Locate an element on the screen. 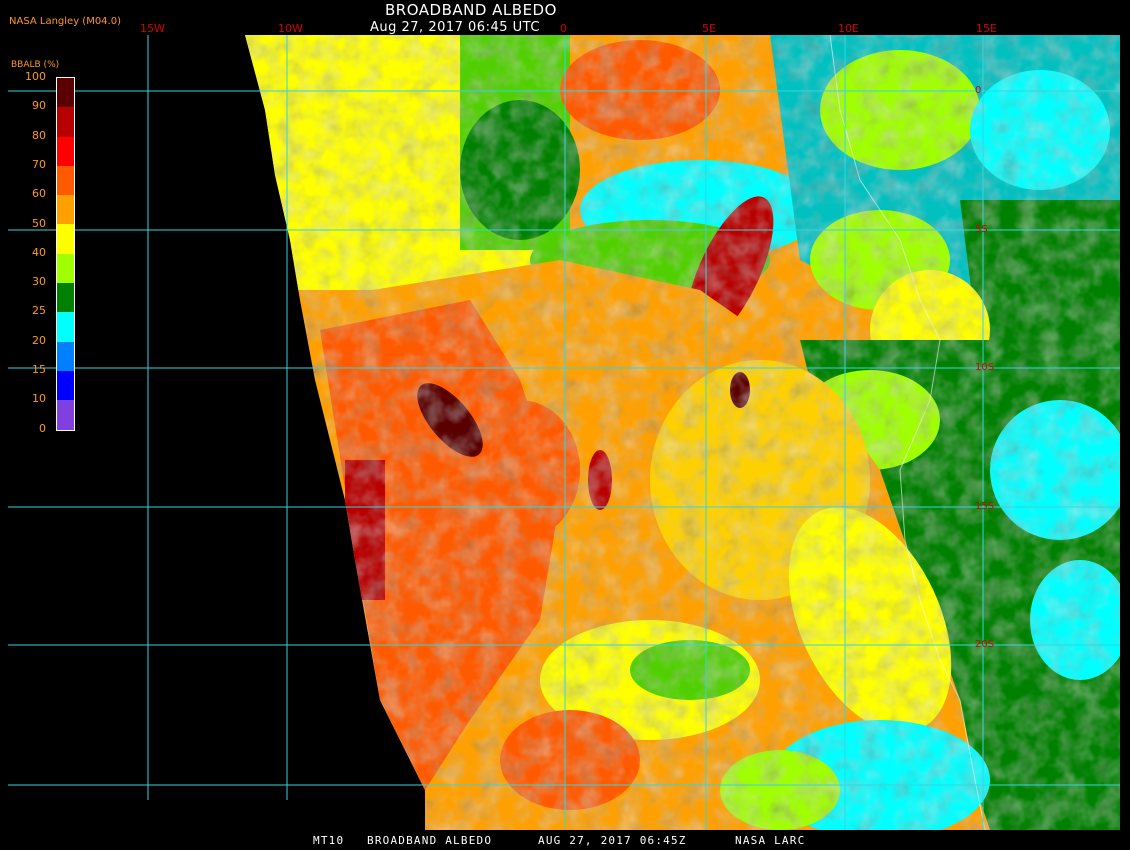 This screenshot has height=850, width=1130. legend-tick-label: 15 is located at coordinates (39, 369).